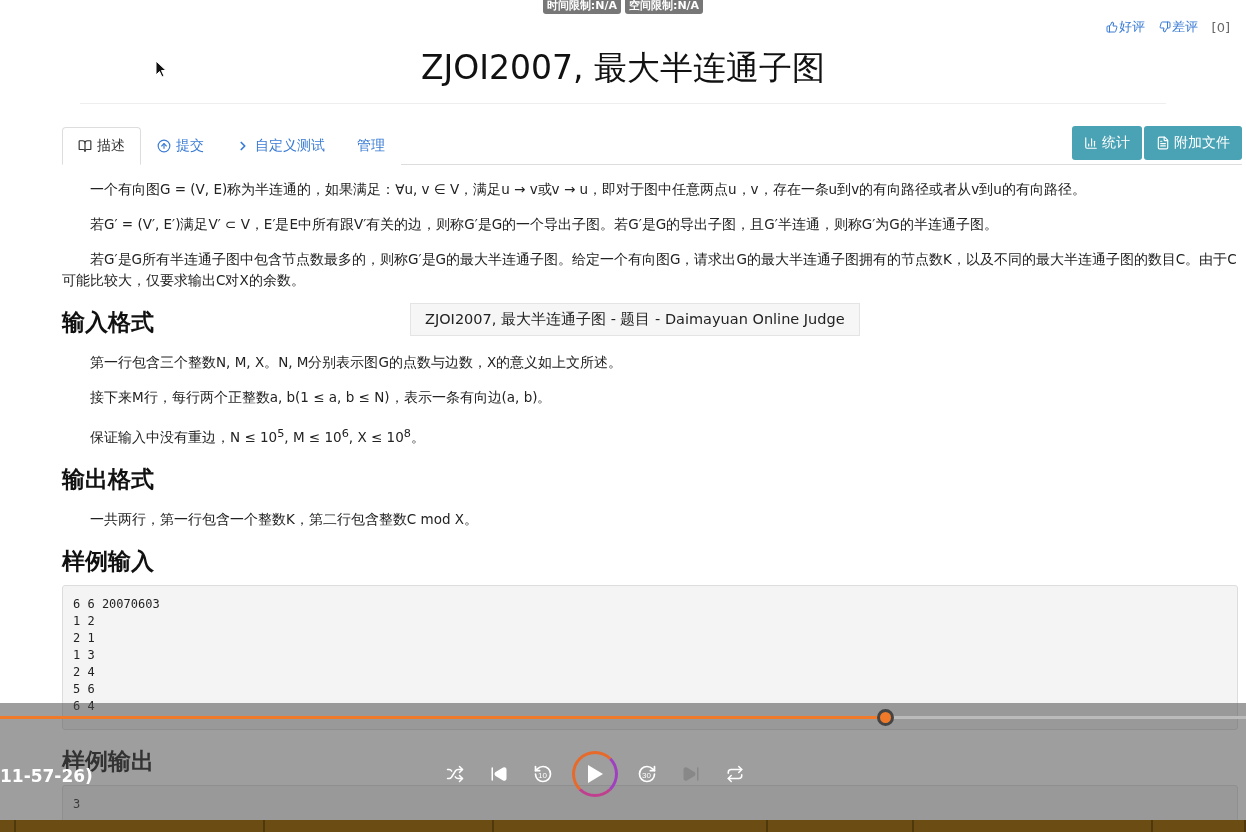 The width and height of the screenshot is (1246, 832). What do you see at coordinates (664, 7) in the screenshot?
I see `limit-badge: 空间限制:N/A` at bounding box center [664, 7].